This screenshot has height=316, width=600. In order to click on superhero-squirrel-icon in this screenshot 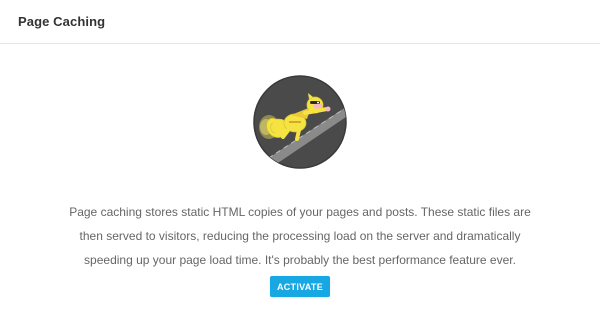, I will do `click(300, 122)`.